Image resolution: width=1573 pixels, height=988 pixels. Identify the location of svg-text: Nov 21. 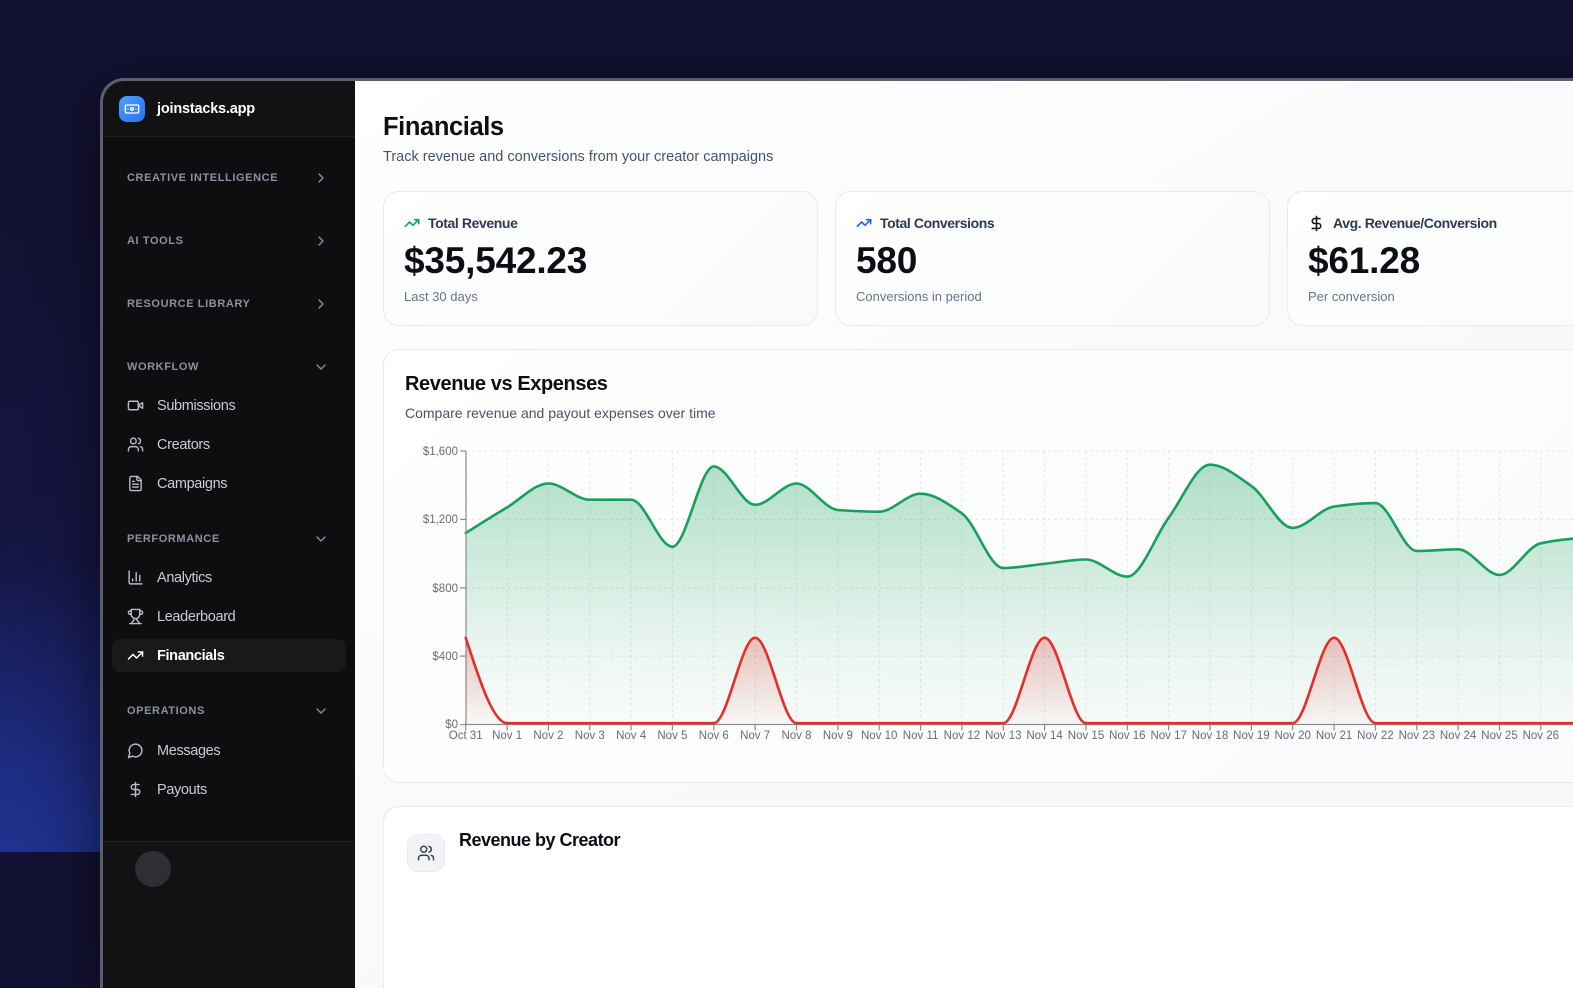
(1334, 736).